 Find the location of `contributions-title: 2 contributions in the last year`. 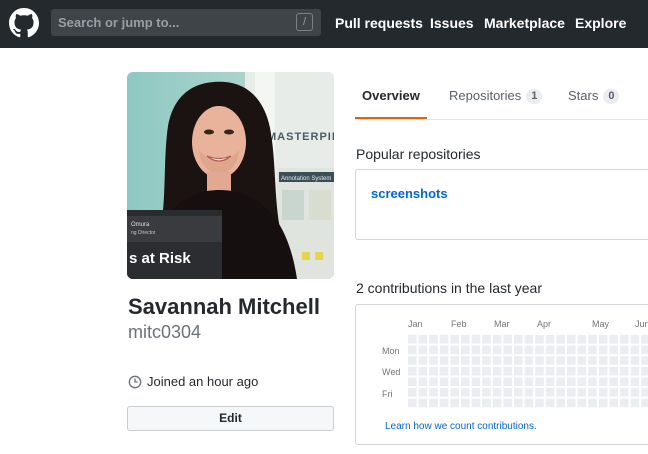

contributions-title: 2 contributions in the last year is located at coordinates (449, 288).